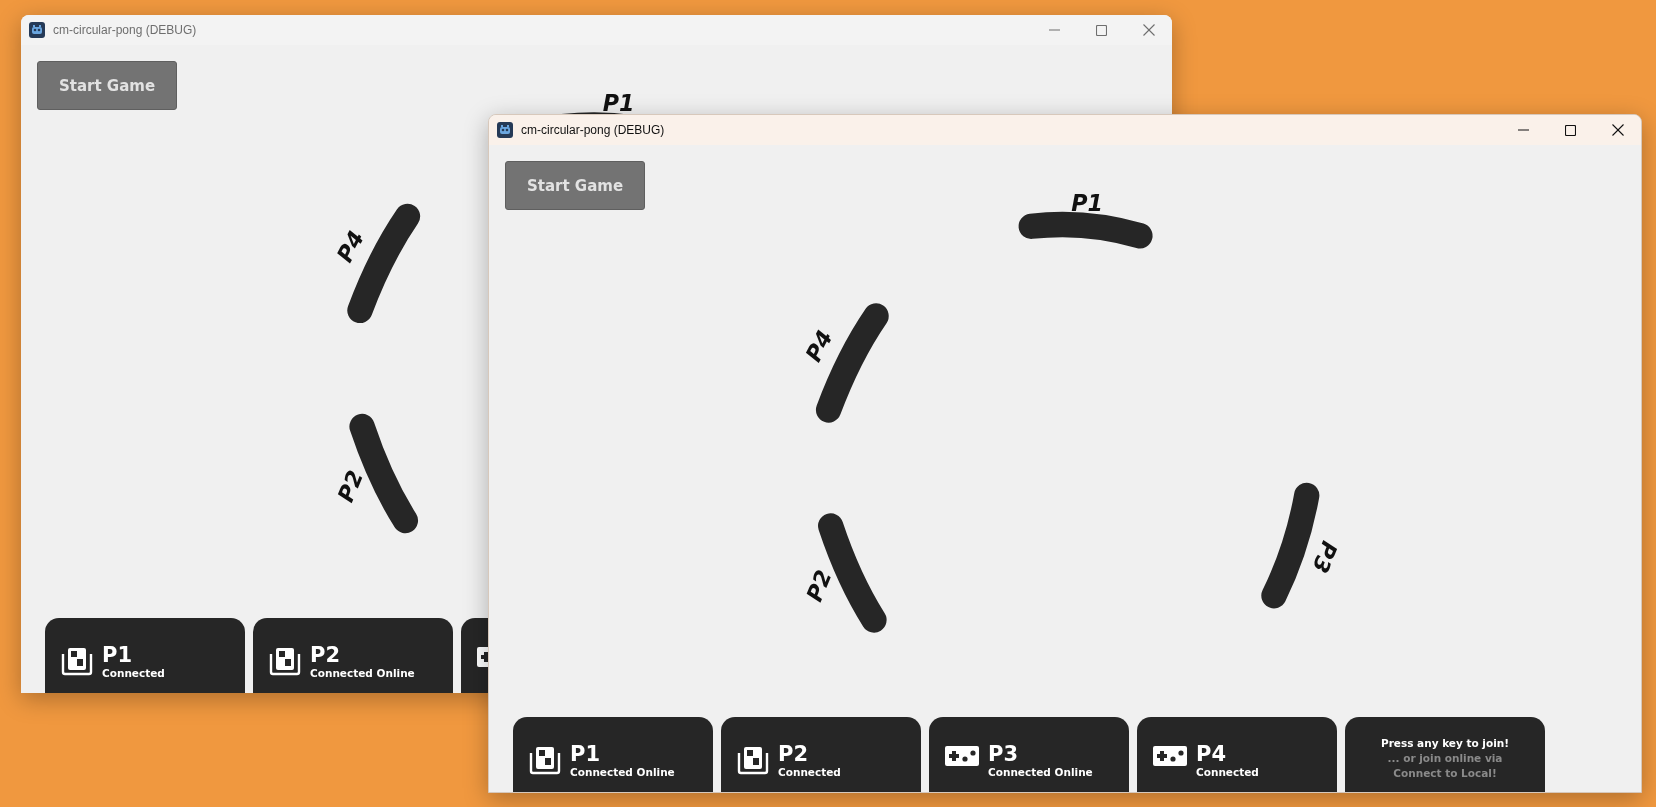 This screenshot has width=1656, height=807. I want to click on start-game-button: Start Game, so click(575, 185).